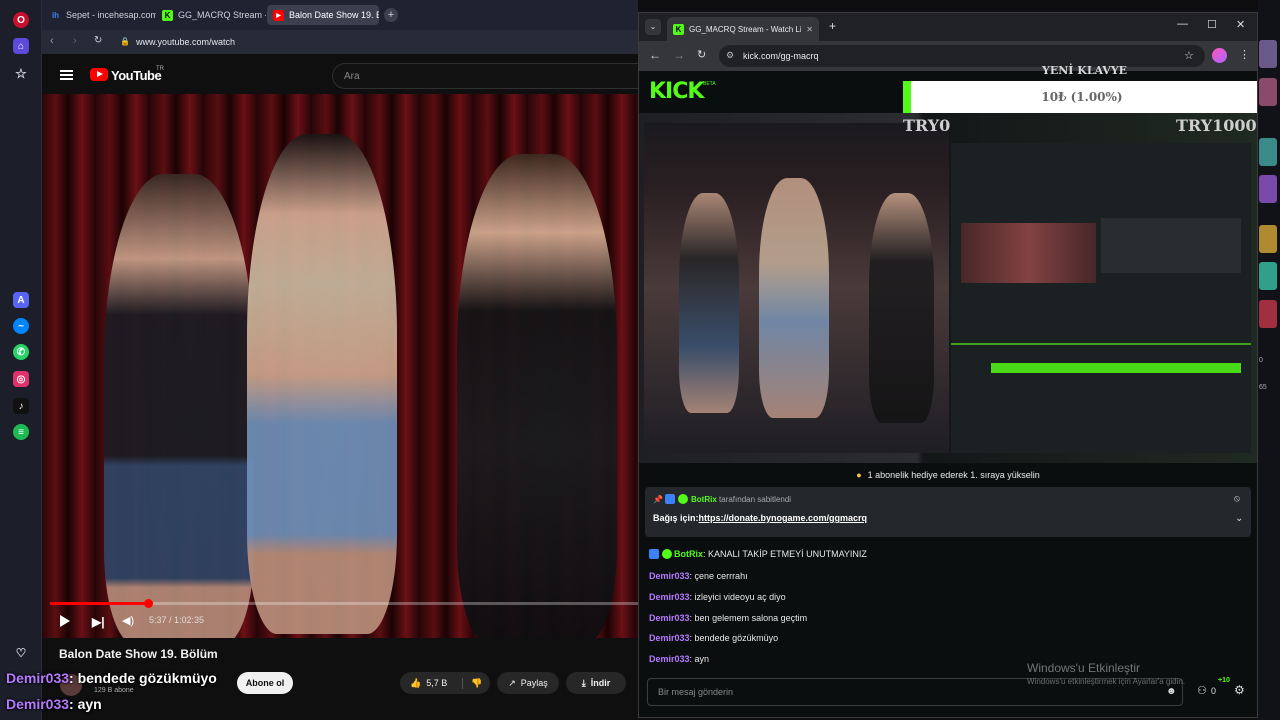  Describe the element at coordinates (1202, 690) in the screenshot. I see `points-icon: ⚇` at that location.